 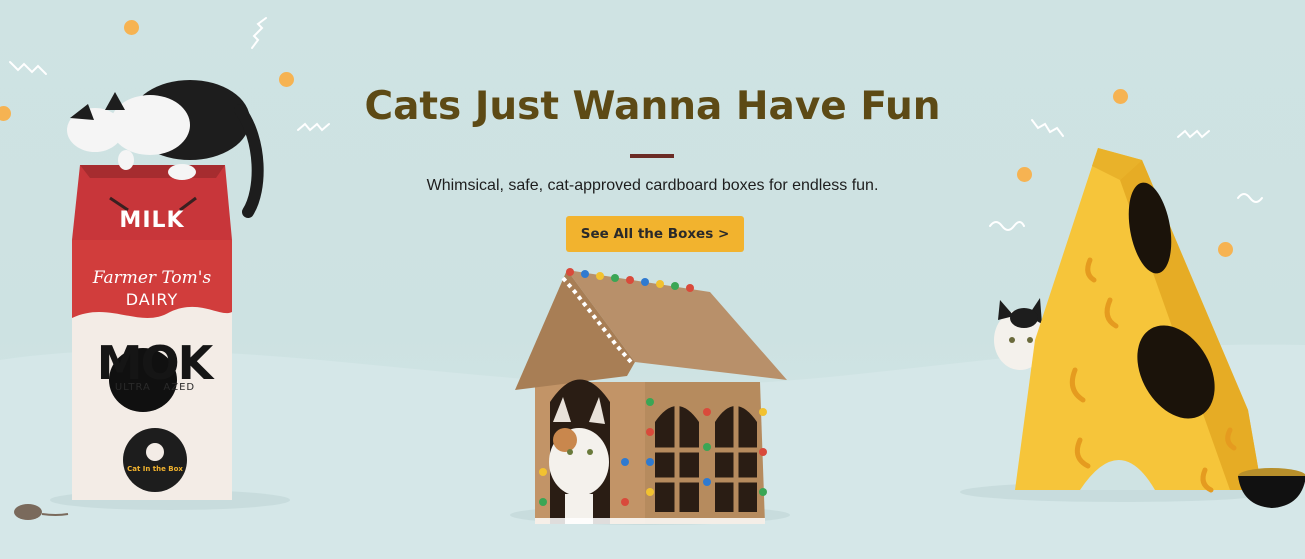 I want to click on milk-label: MILK, so click(x=152, y=220).